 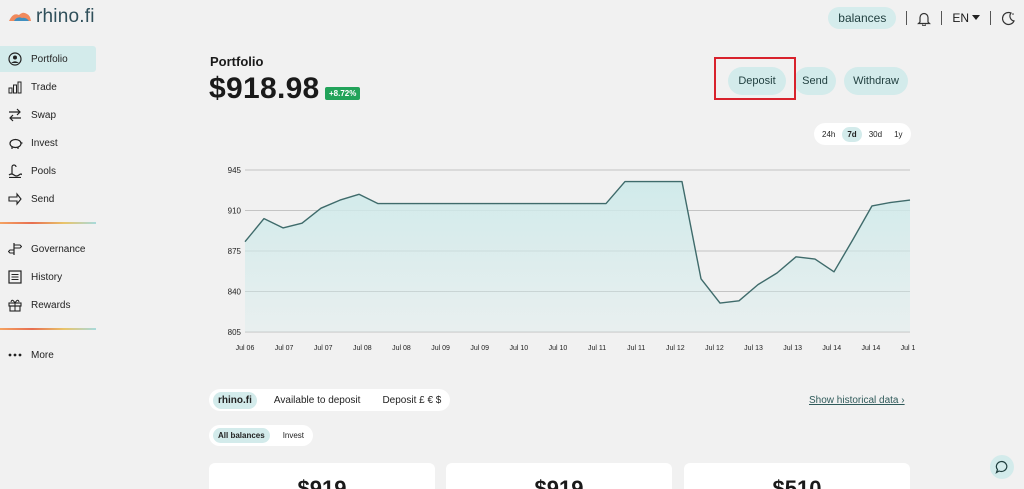 What do you see at coordinates (51, 305) in the screenshot?
I see `sidebar-item-label: Rewards` at bounding box center [51, 305].